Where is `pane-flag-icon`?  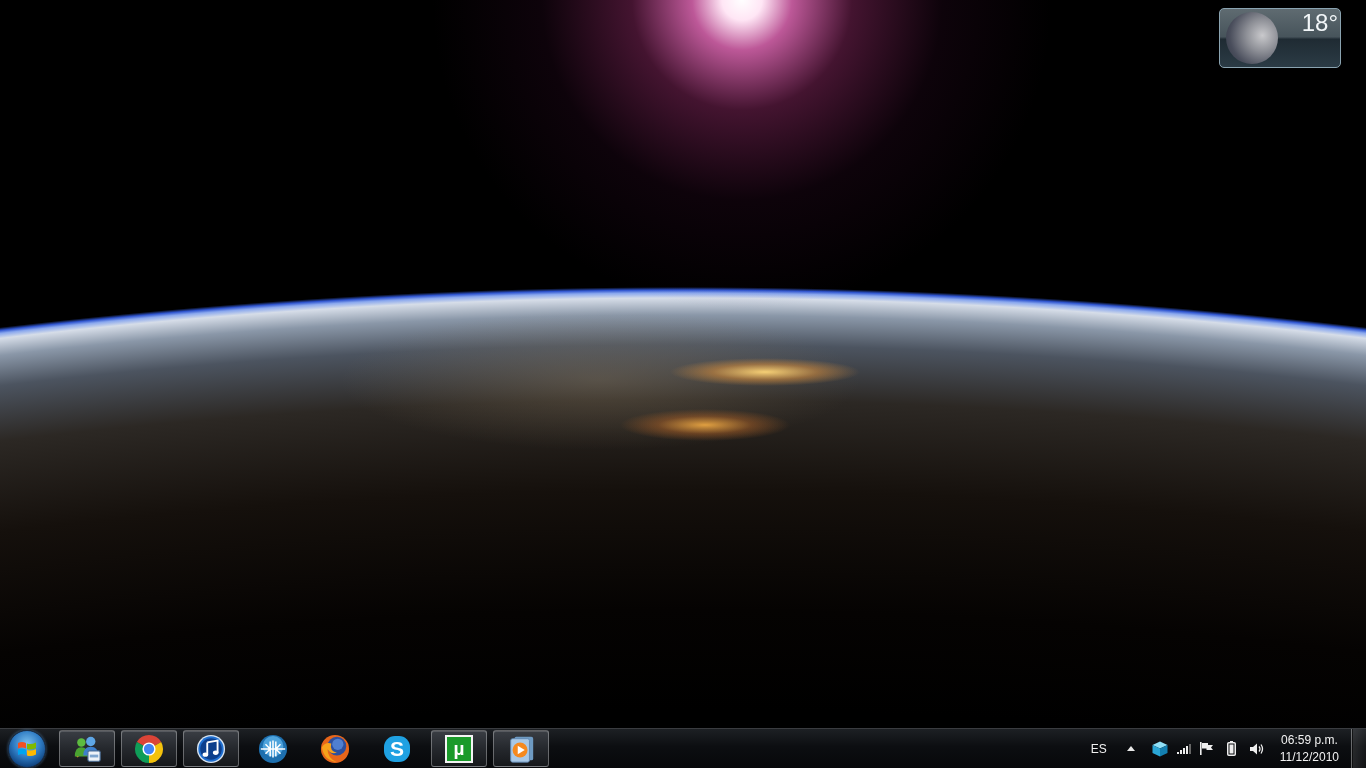 pane-flag-icon is located at coordinates (27, 748).